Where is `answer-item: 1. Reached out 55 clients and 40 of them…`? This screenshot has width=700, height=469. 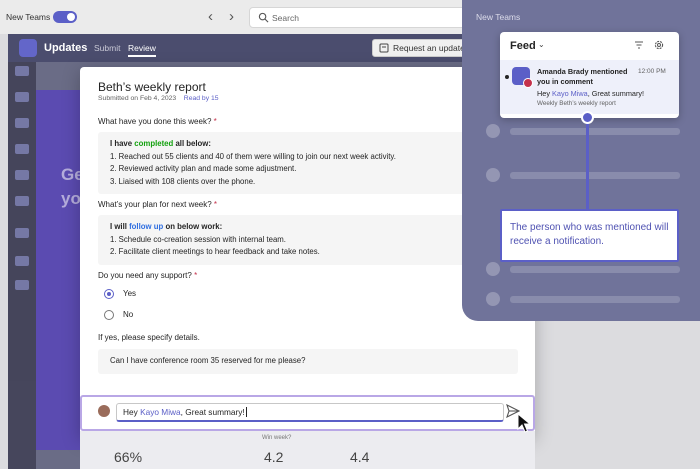
answer-item: 1. Reached out 55 clients and 40 of them… is located at coordinates (253, 156).